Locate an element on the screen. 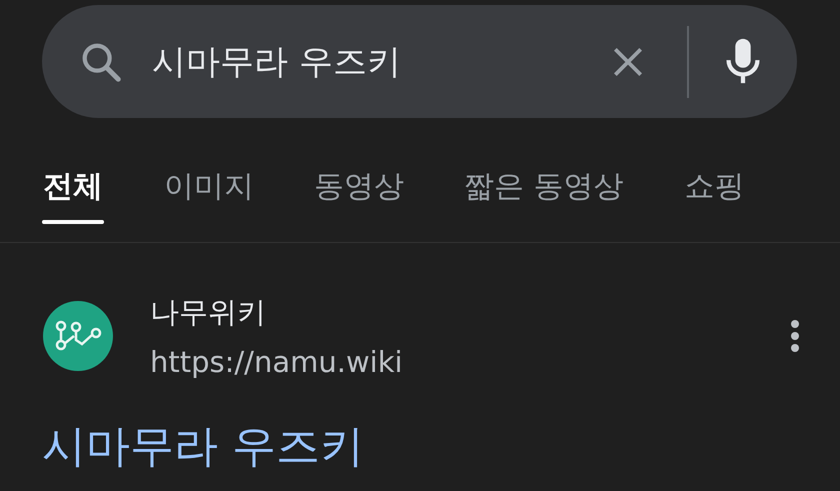  search-tab: 이미지 is located at coordinates (209, 204).